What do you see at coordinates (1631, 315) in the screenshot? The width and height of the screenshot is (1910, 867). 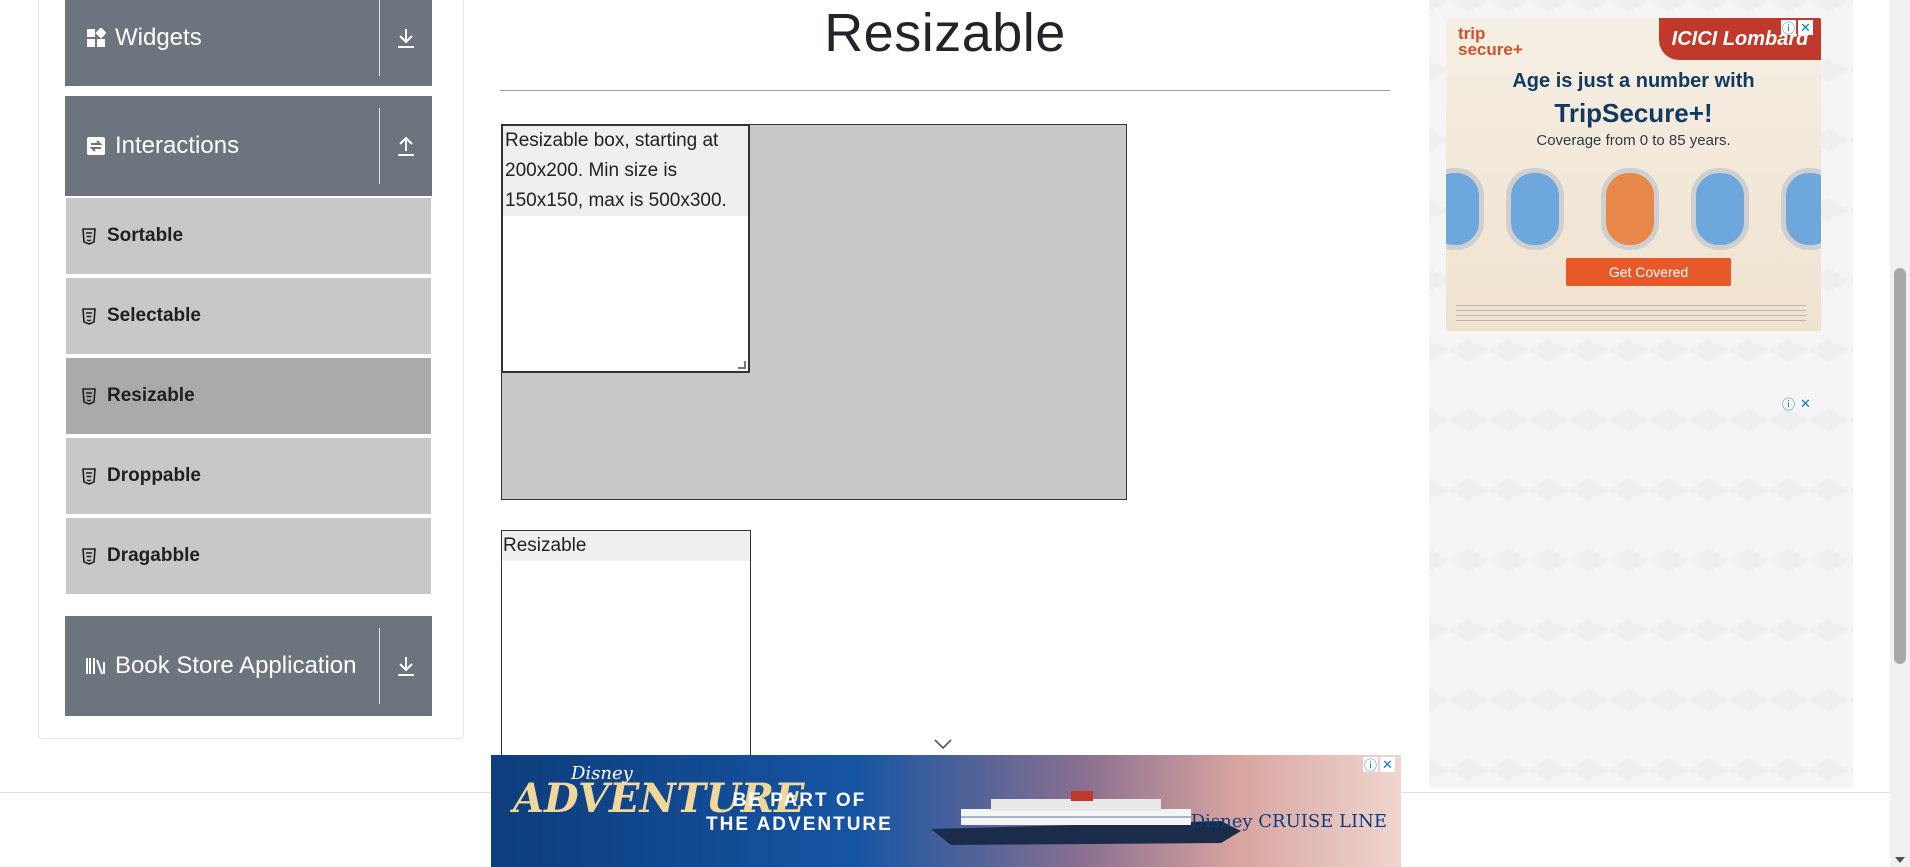 I see `ad-fine-print` at bounding box center [1631, 315].